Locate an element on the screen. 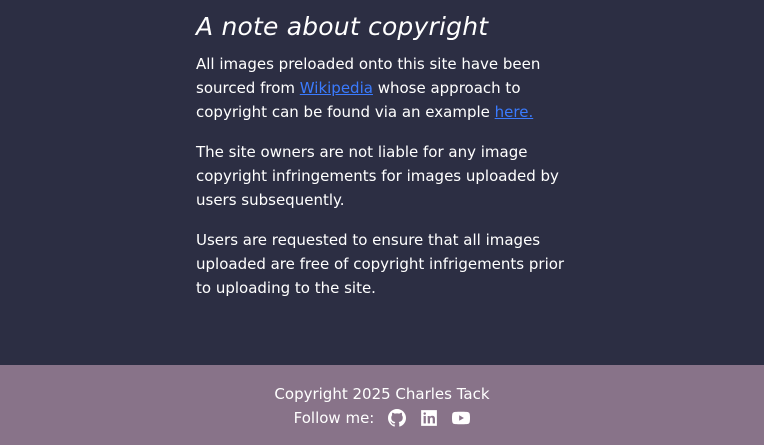 The height and width of the screenshot is (445, 764). section-title: A note about copyright is located at coordinates (342, 26).